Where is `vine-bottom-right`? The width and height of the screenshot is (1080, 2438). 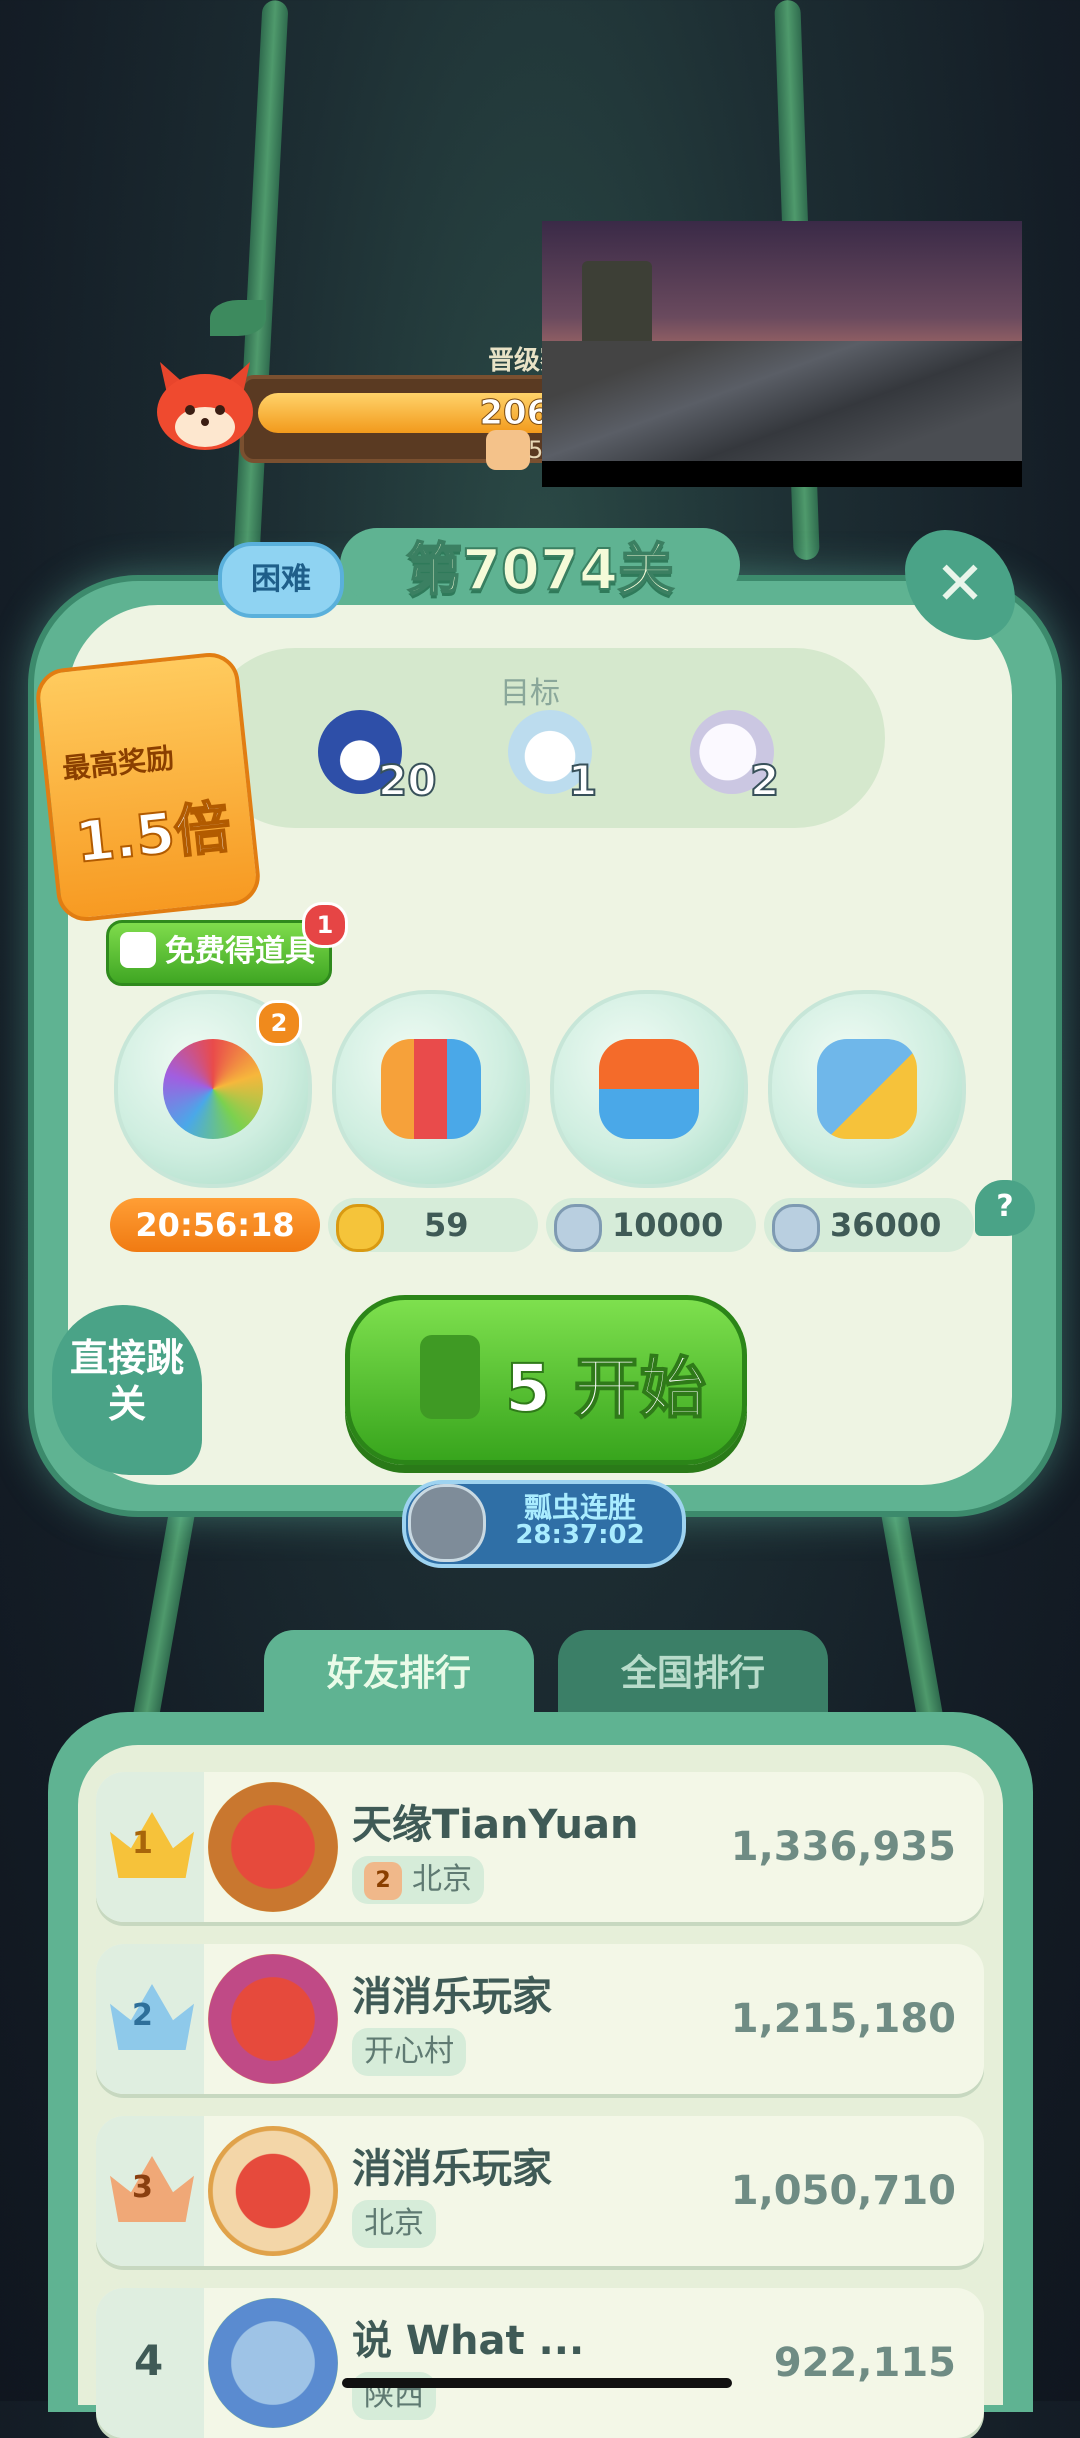
vine-bottom-right is located at coordinates (913, 1620).